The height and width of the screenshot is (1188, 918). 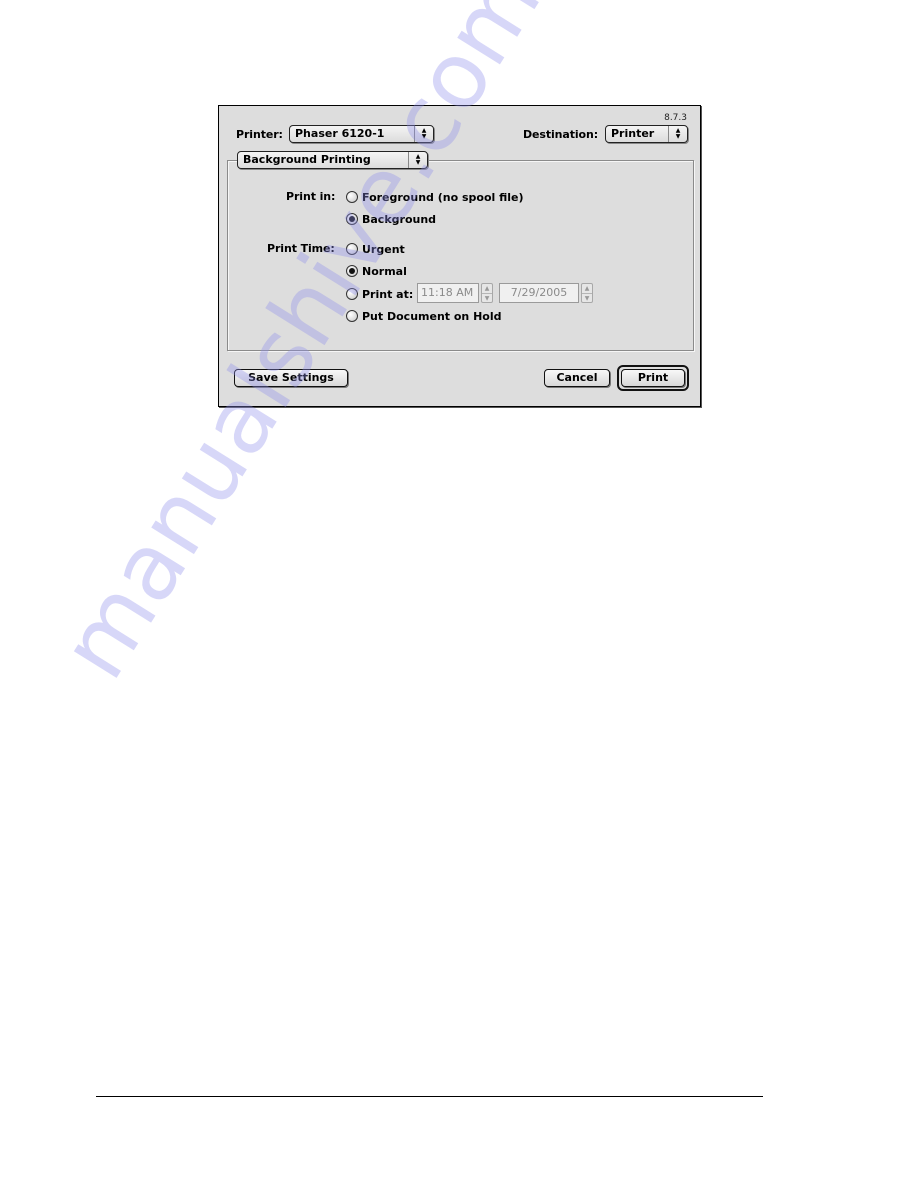 What do you see at coordinates (633, 133) in the screenshot?
I see `destination-popup-value: Printer` at bounding box center [633, 133].